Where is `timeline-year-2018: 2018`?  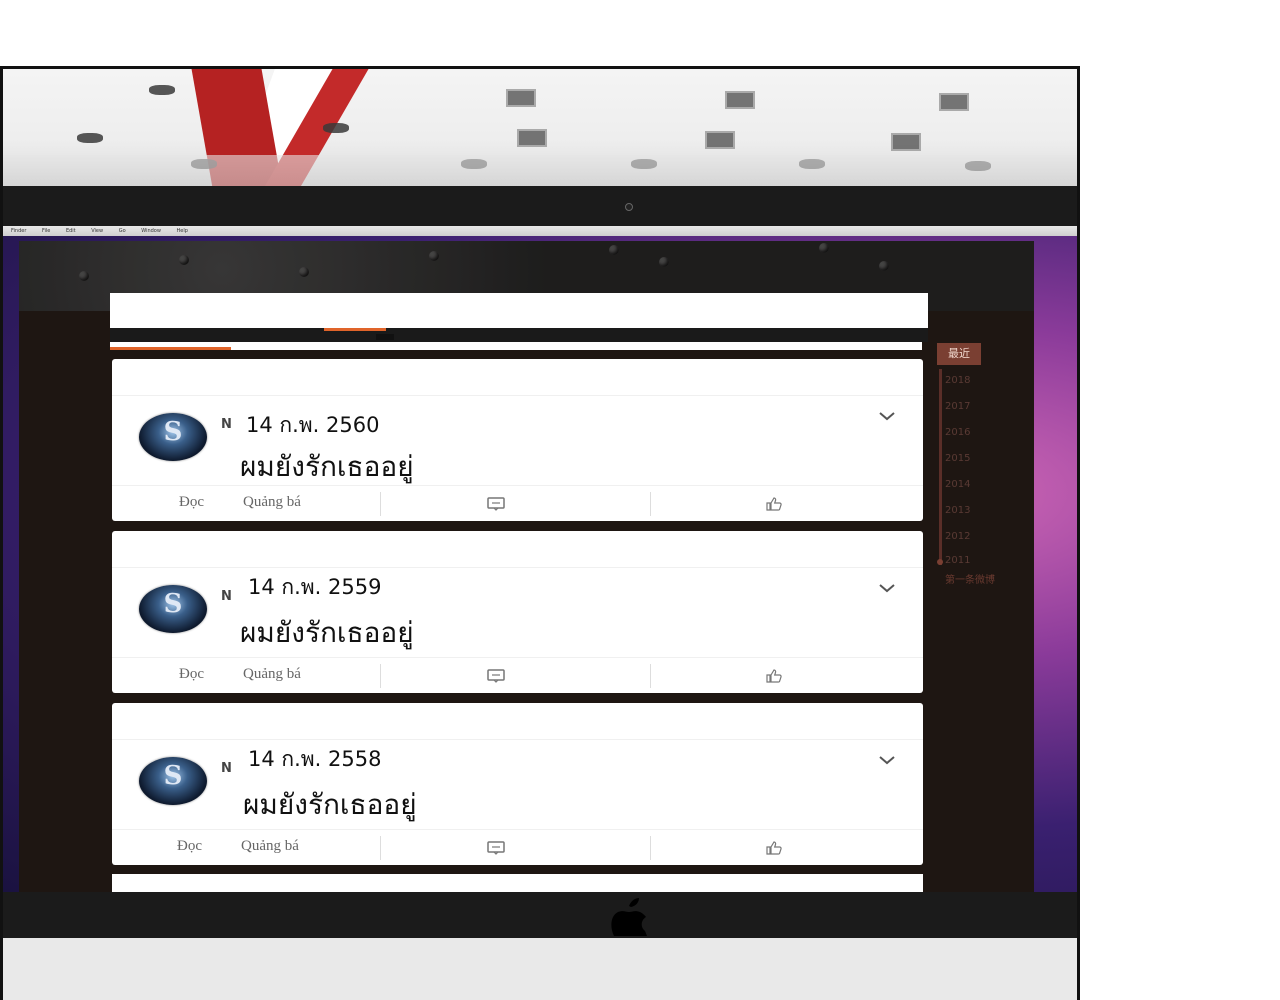
timeline-year-2018: 2018 is located at coordinates (957, 380).